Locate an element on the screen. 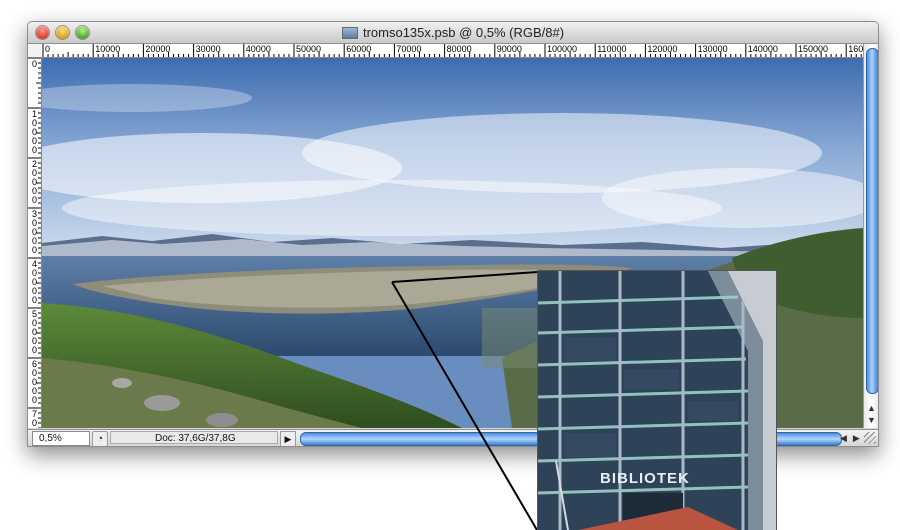  horizontal-ruler-label: 100000 is located at coordinates (562, 49).